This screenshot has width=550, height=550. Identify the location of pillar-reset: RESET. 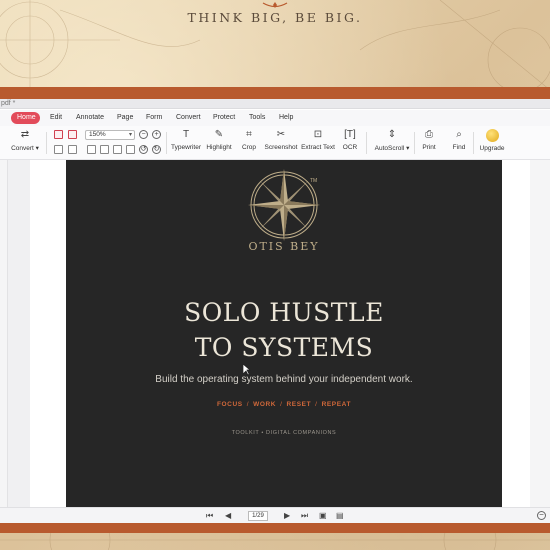
(299, 404).